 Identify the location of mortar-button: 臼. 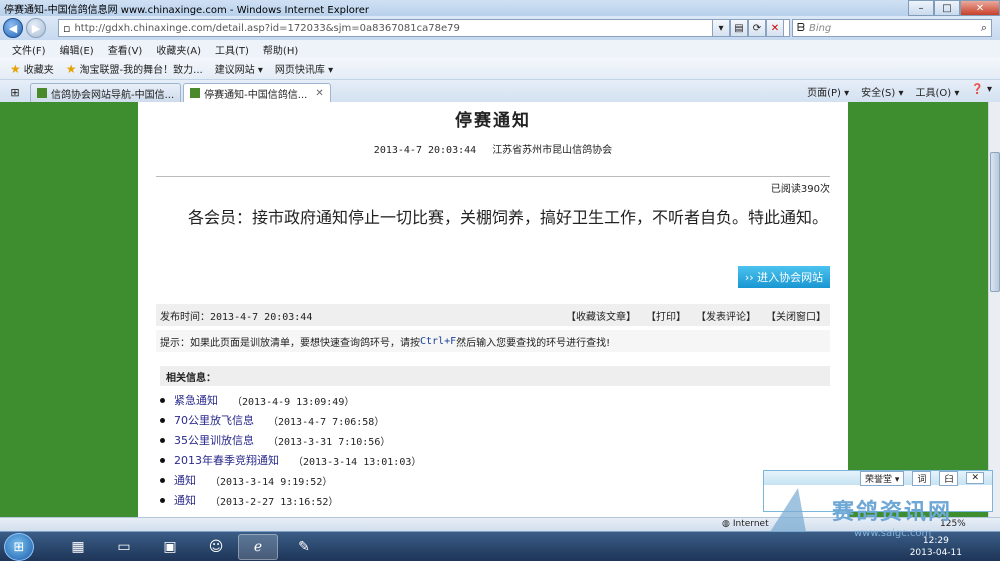
(949, 478).